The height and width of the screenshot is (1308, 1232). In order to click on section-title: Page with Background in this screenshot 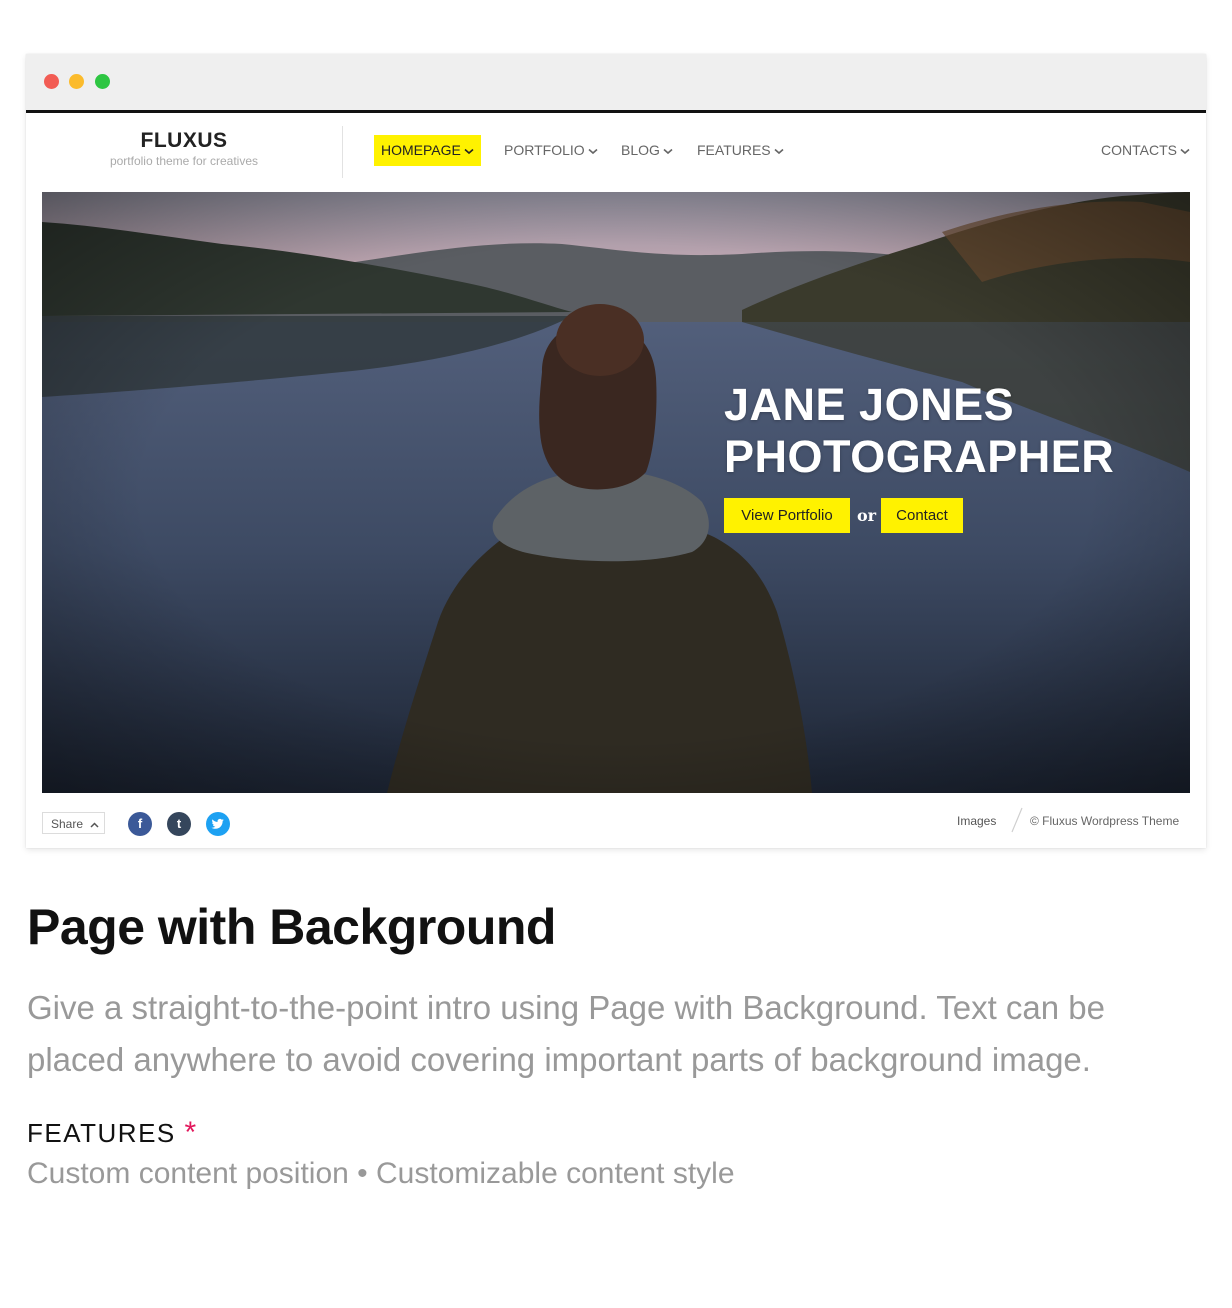, I will do `click(291, 927)`.